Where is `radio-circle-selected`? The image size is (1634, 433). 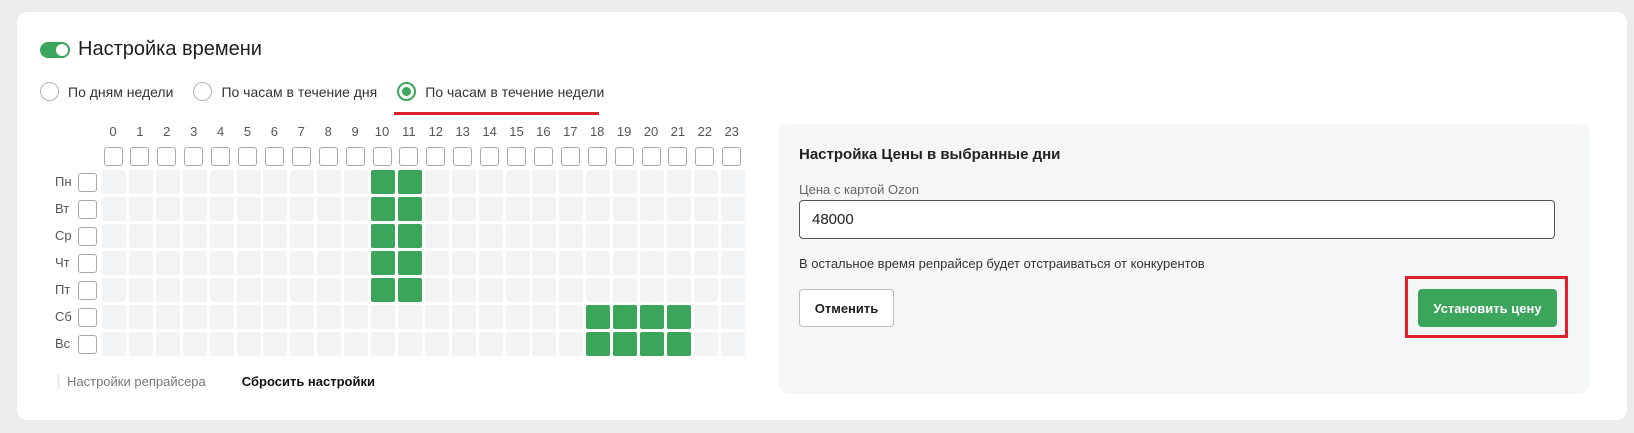 radio-circle-selected is located at coordinates (407, 91).